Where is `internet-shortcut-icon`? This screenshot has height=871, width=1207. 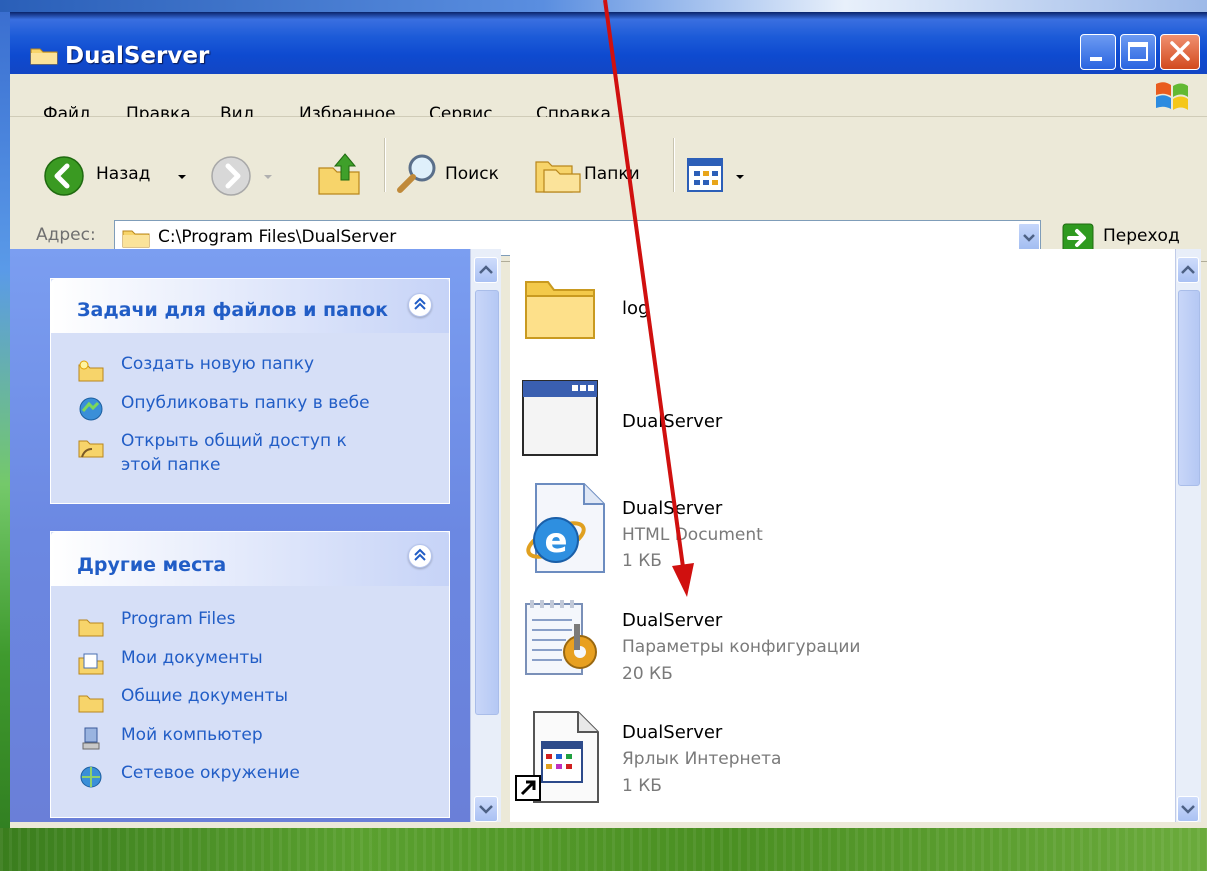
internet-shortcut-icon is located at coordinates (560, 756).